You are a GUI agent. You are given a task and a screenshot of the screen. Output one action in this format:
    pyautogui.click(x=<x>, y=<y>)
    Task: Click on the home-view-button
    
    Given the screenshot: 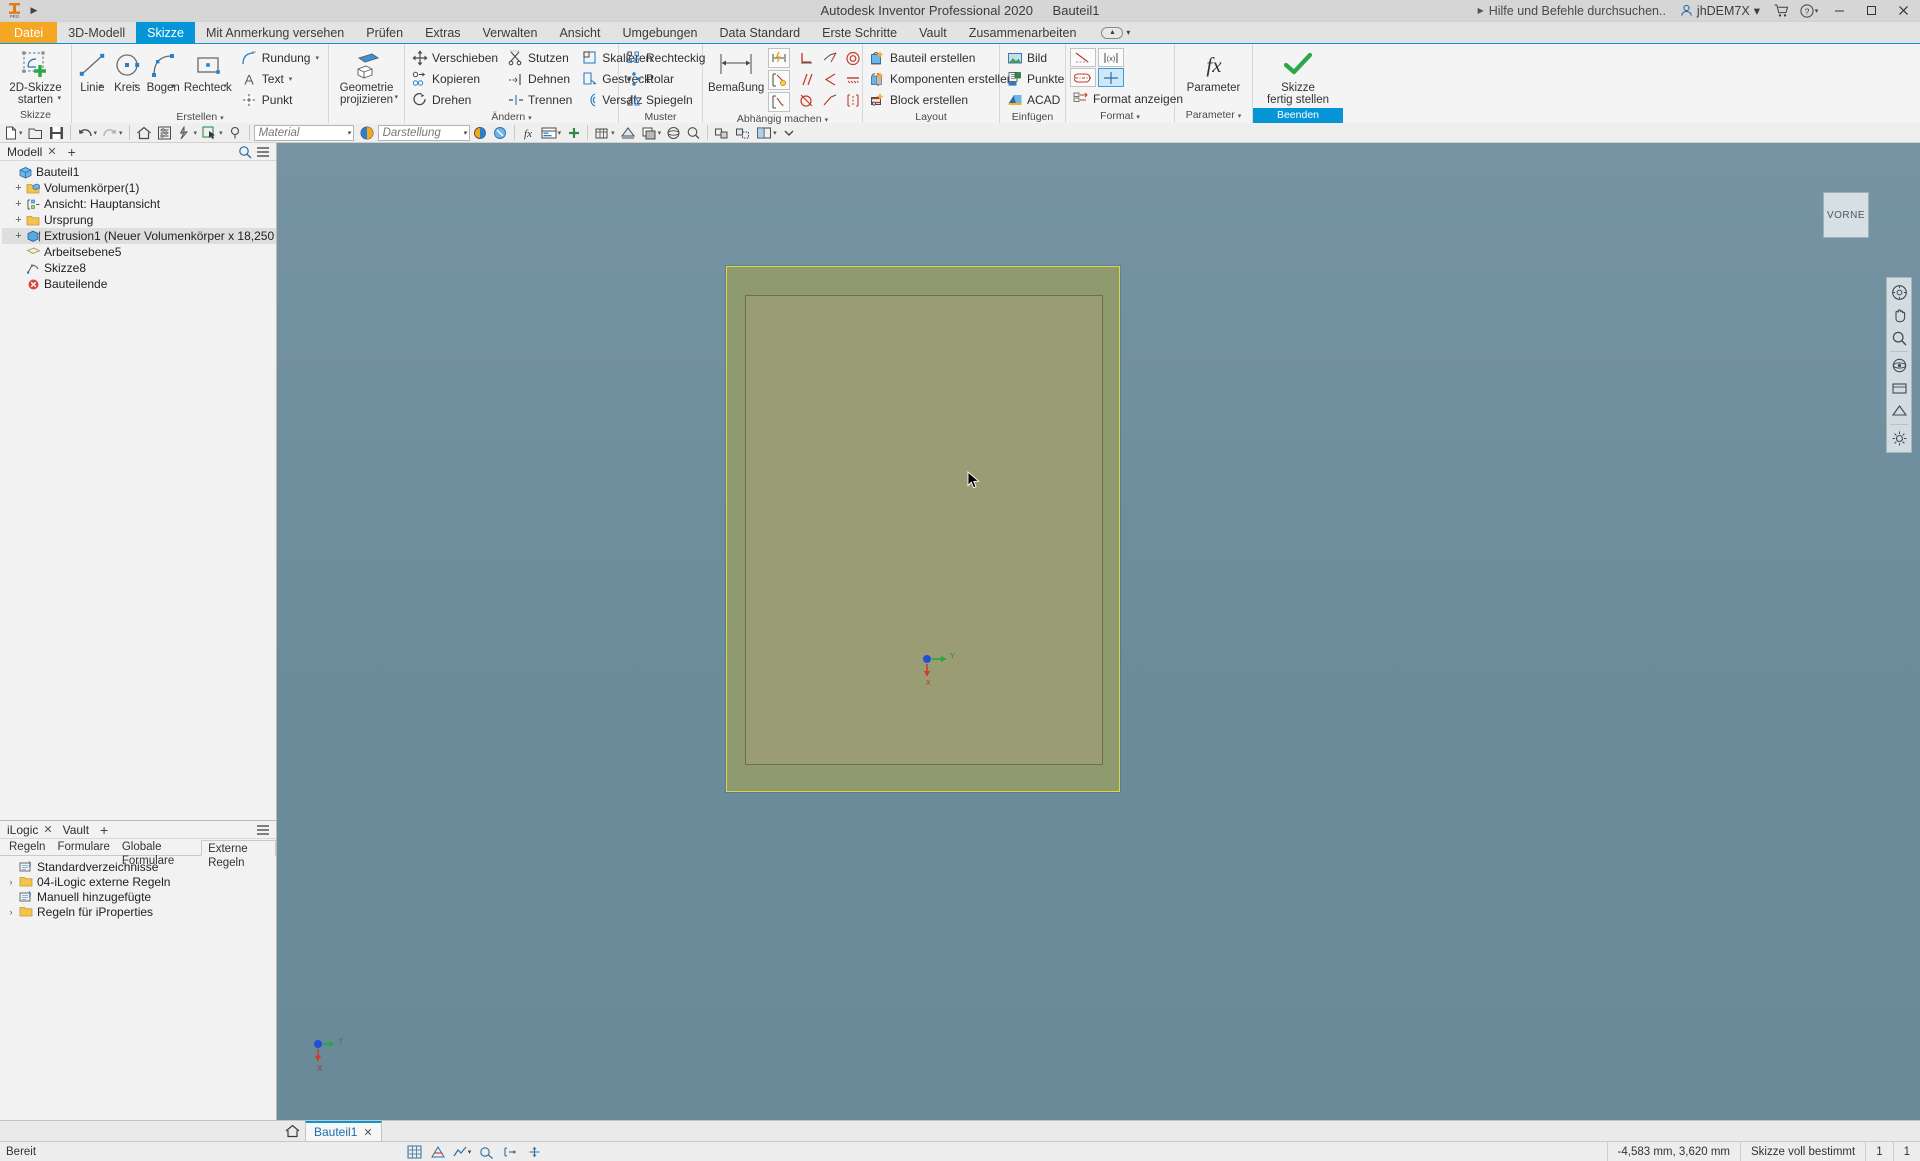 What is the action you would take?
    pyautogui.click(x=144, y=133)
    